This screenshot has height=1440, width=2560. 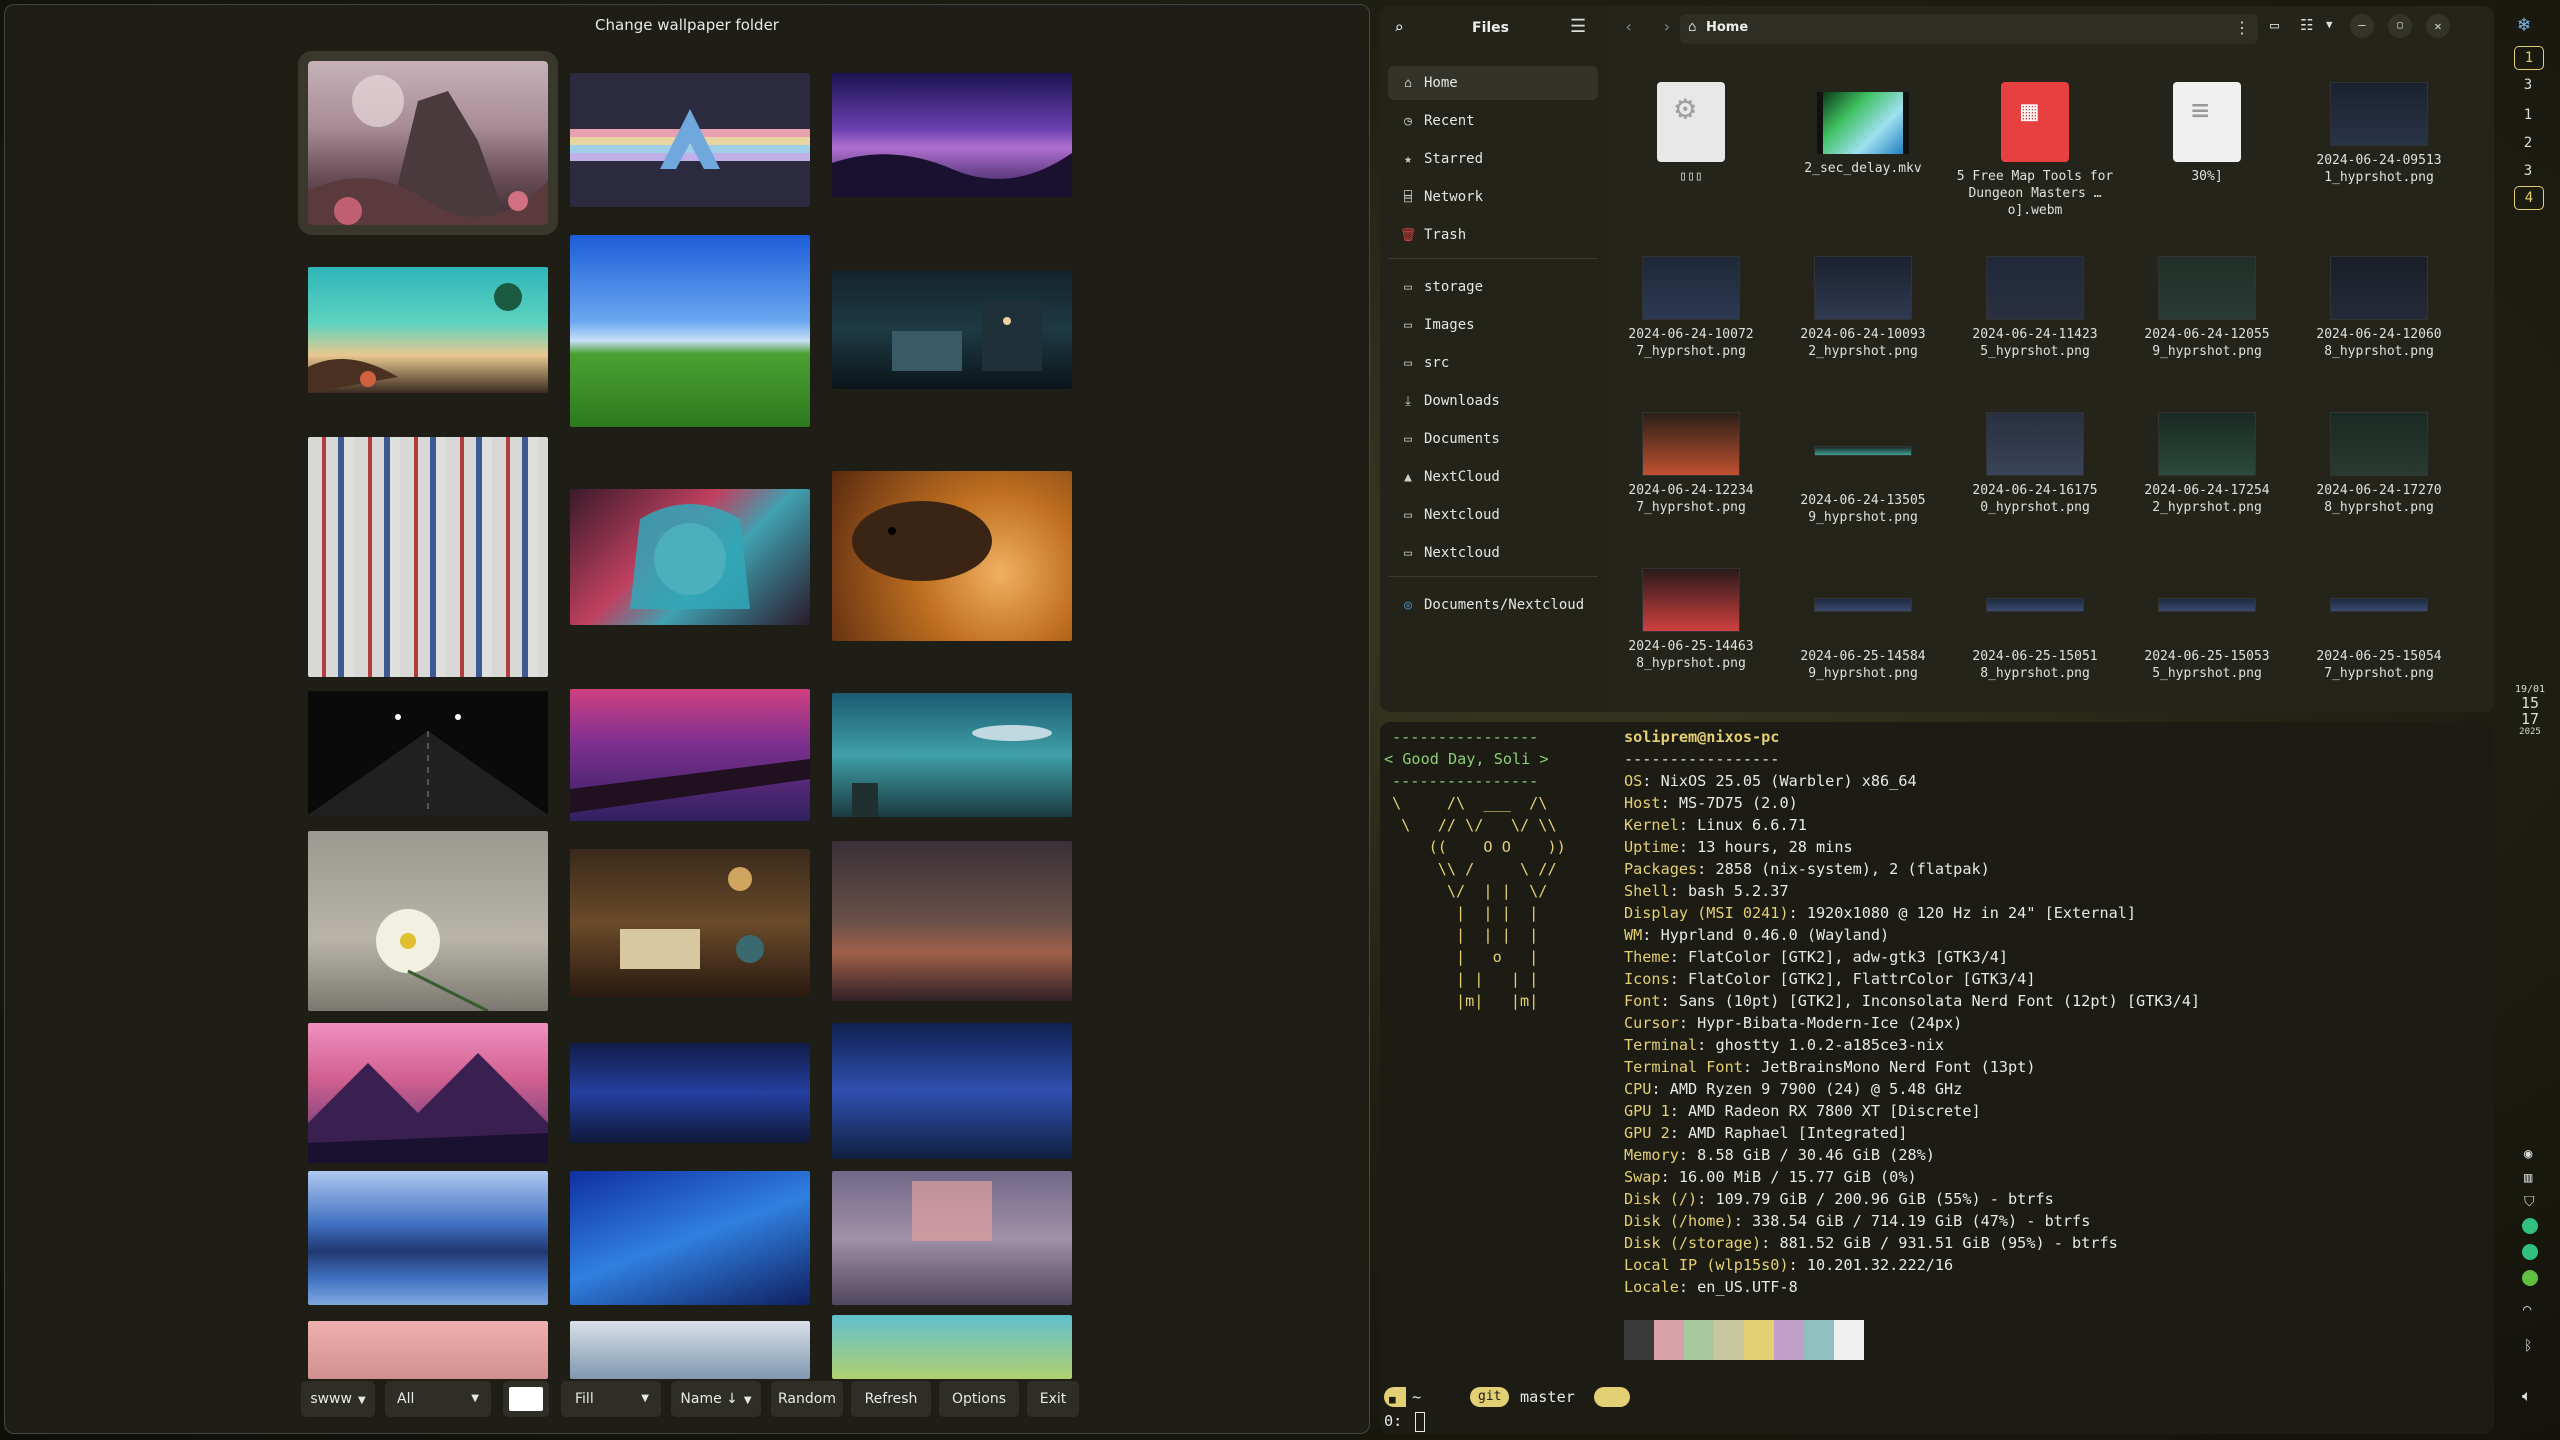 I want to click on refresh-button: Refresh, so click(x=891, y=1399).